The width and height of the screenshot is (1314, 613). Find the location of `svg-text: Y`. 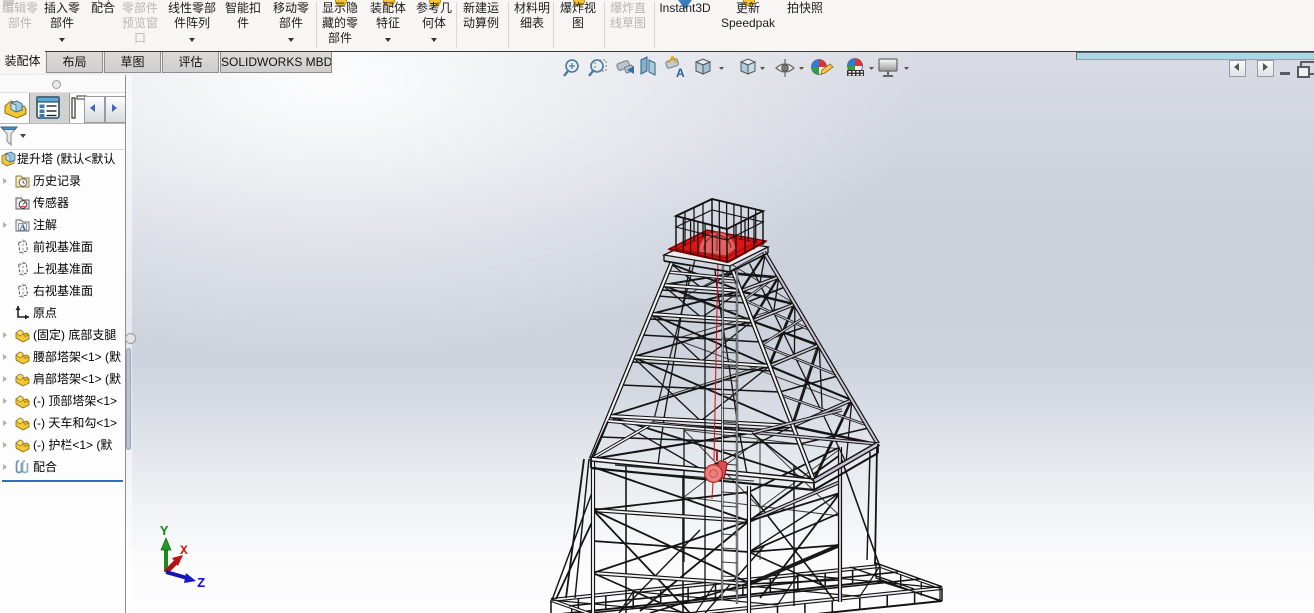

svg-text: Y is located at coordinates (164, 532).